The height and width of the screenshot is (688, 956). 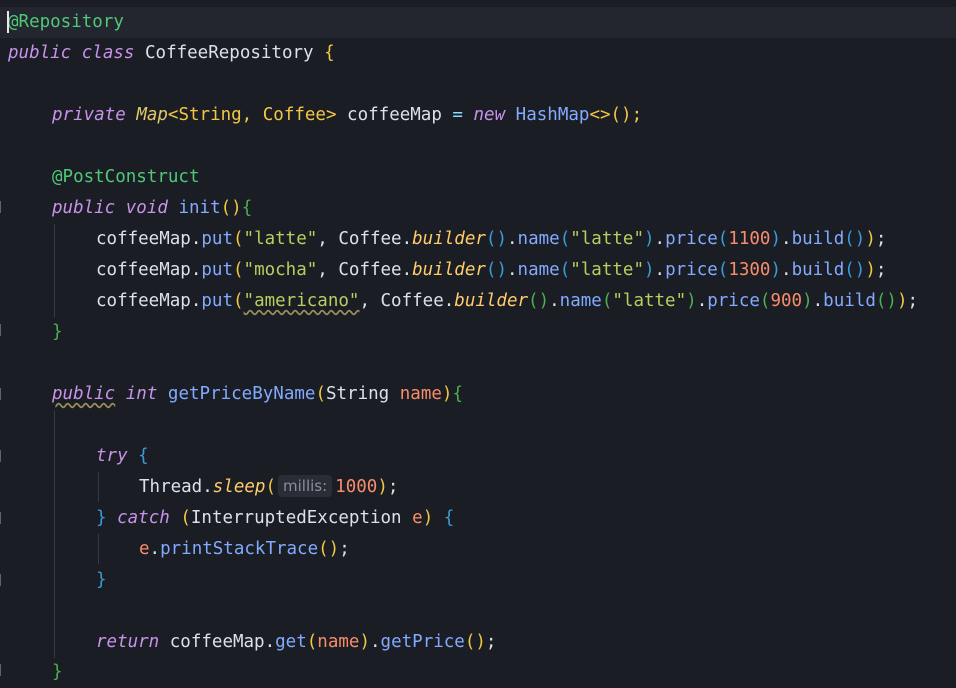 I want to click on param-type: String, so click(x=357, y=394).